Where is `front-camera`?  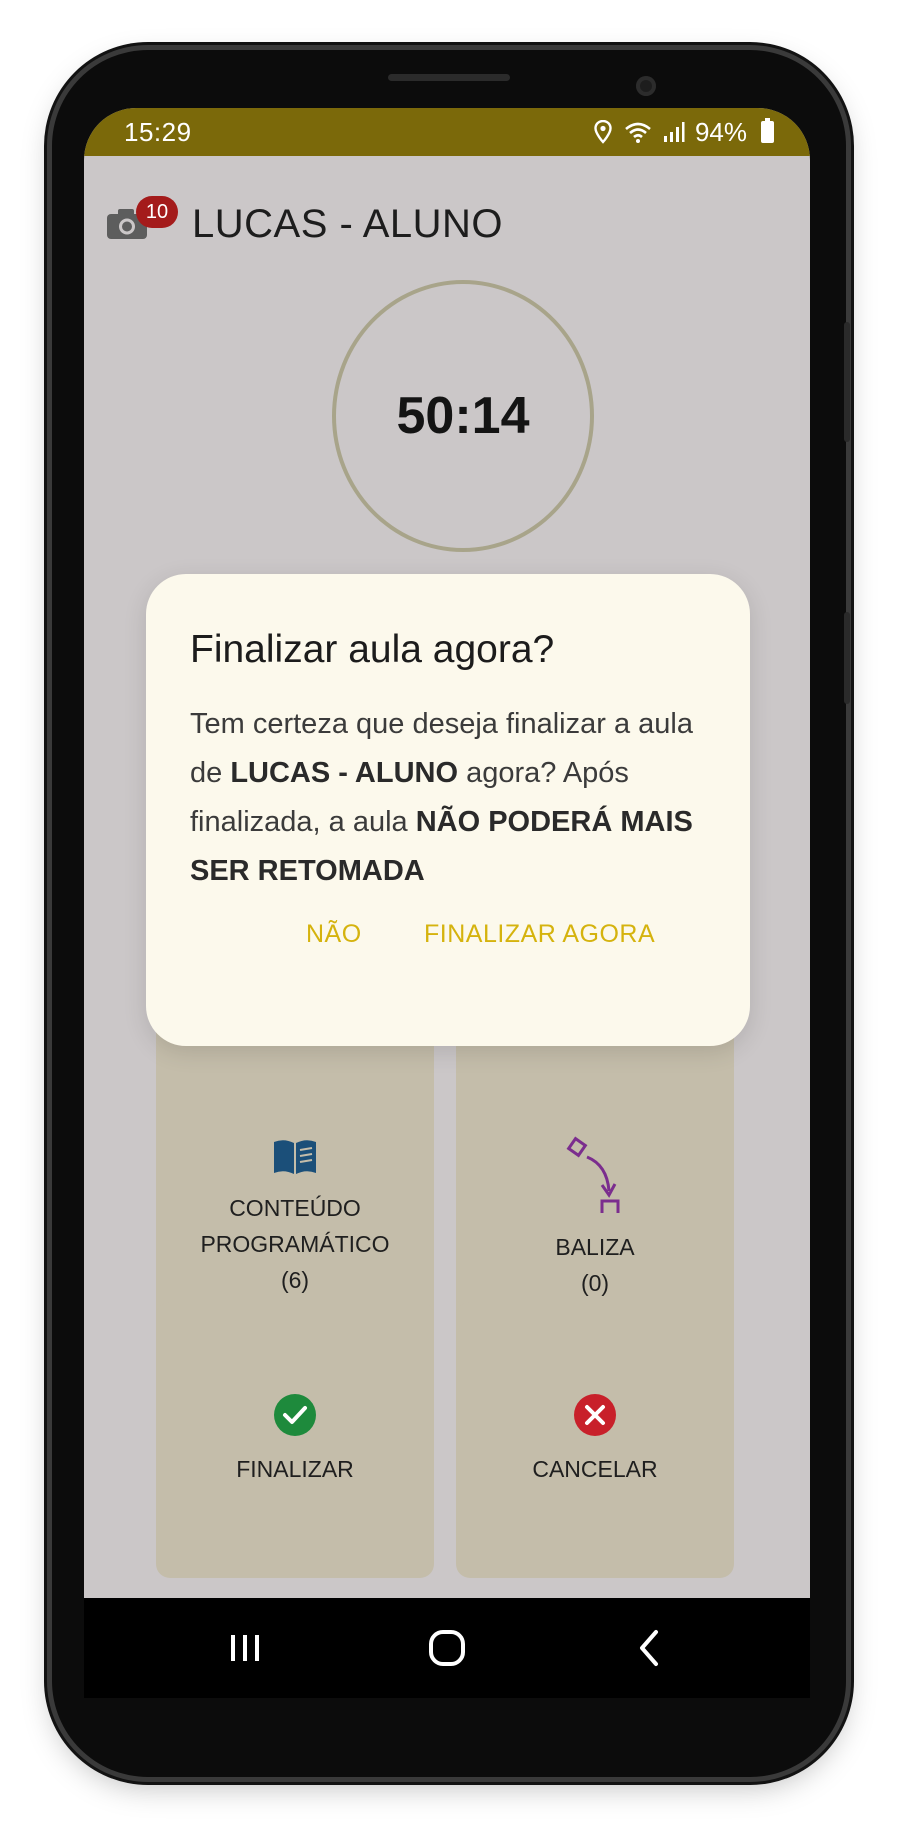
front-camera is located at coordinates (646, 86).